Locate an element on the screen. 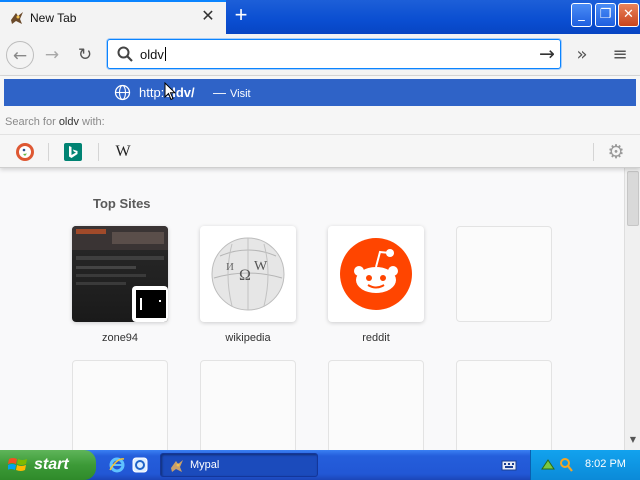 The width and height of the screenshot is (640, 480). suggestion-visit-row: http:oldv/ — Visit is located at coordinates (320, 92).